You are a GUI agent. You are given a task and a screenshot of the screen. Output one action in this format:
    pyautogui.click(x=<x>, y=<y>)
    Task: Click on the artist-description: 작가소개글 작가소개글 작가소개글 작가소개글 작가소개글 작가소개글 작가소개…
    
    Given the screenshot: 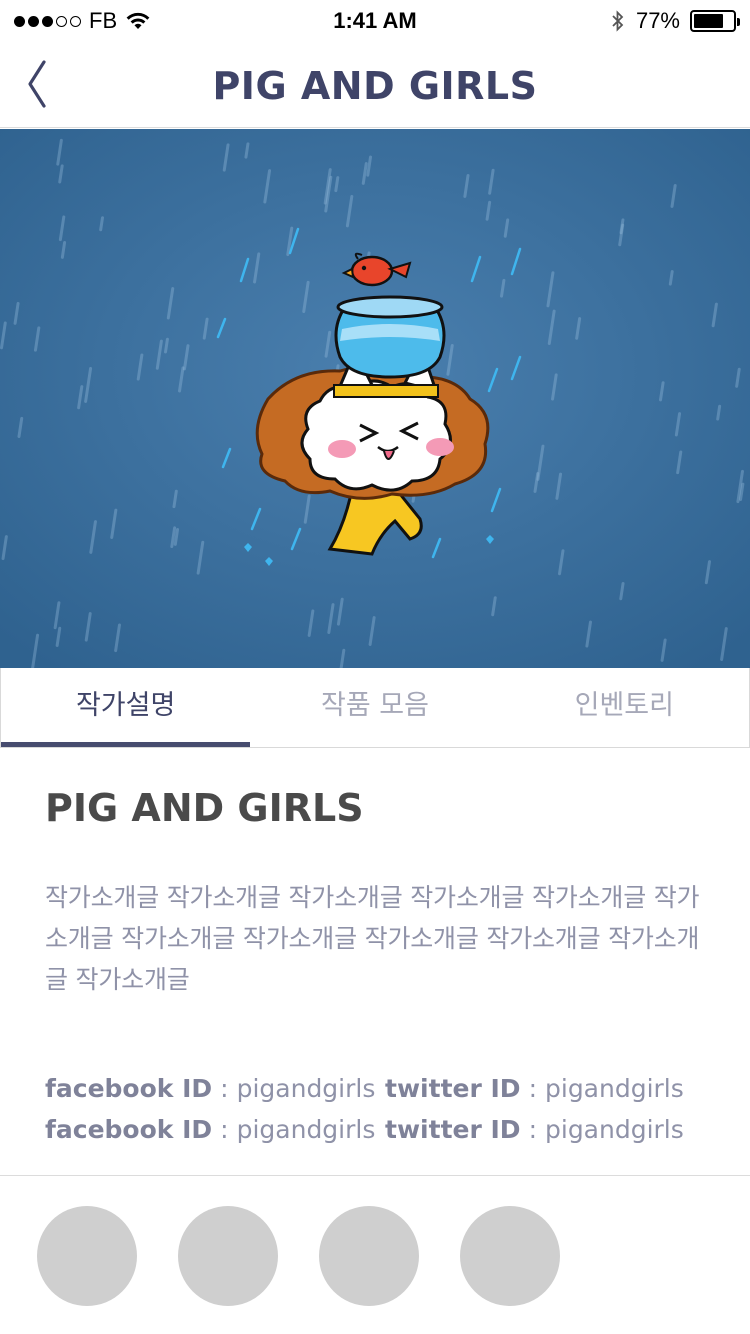 What is the action you would take?
    pyautogui.click(x=372, y=938)
    